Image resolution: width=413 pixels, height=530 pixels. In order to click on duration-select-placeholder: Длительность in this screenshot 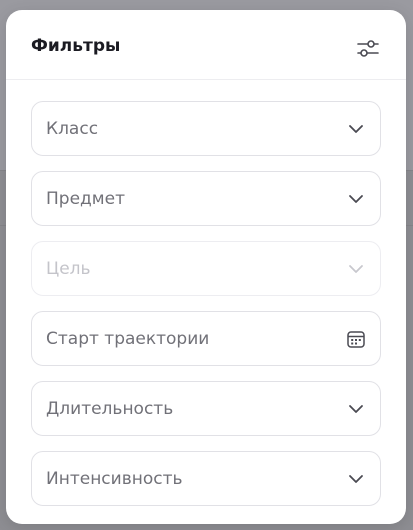, I will do `click(110, 409)`.